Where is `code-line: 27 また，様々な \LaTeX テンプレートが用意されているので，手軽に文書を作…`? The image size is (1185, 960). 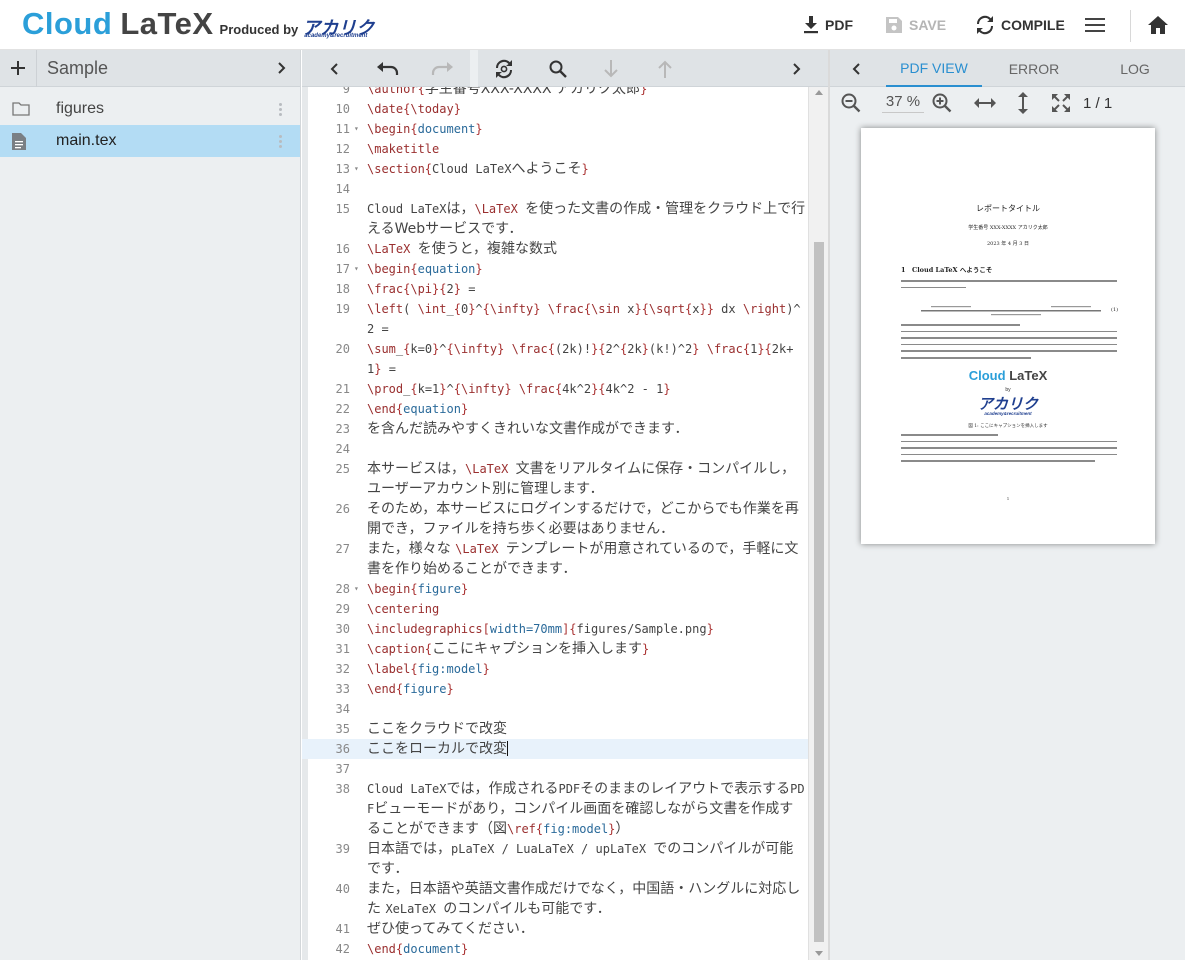 code-line: 27 また，様々な \LaTeX テンプレートが用意されているので，手軽に文書を作… is located at coordinates (555, 559).